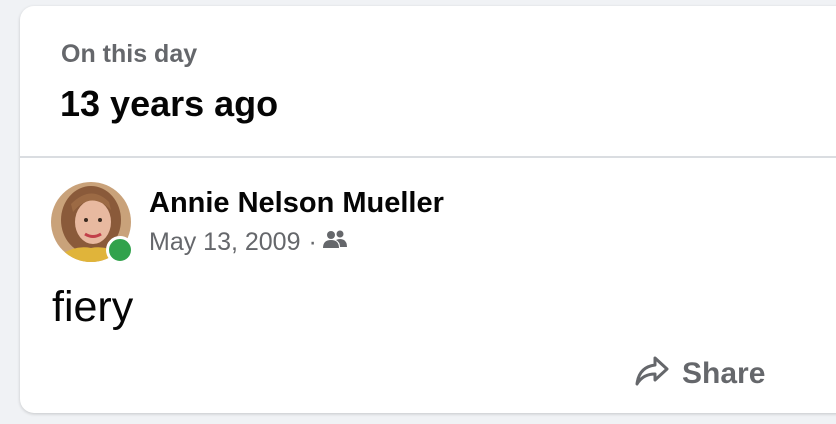 The width and height of the screenshot is (836, 424). I want to click on post-text: fiery, so click(93, 307).